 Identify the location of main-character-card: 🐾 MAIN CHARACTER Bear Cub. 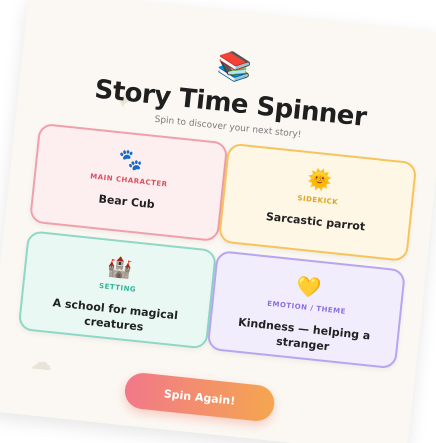
(128, 182).